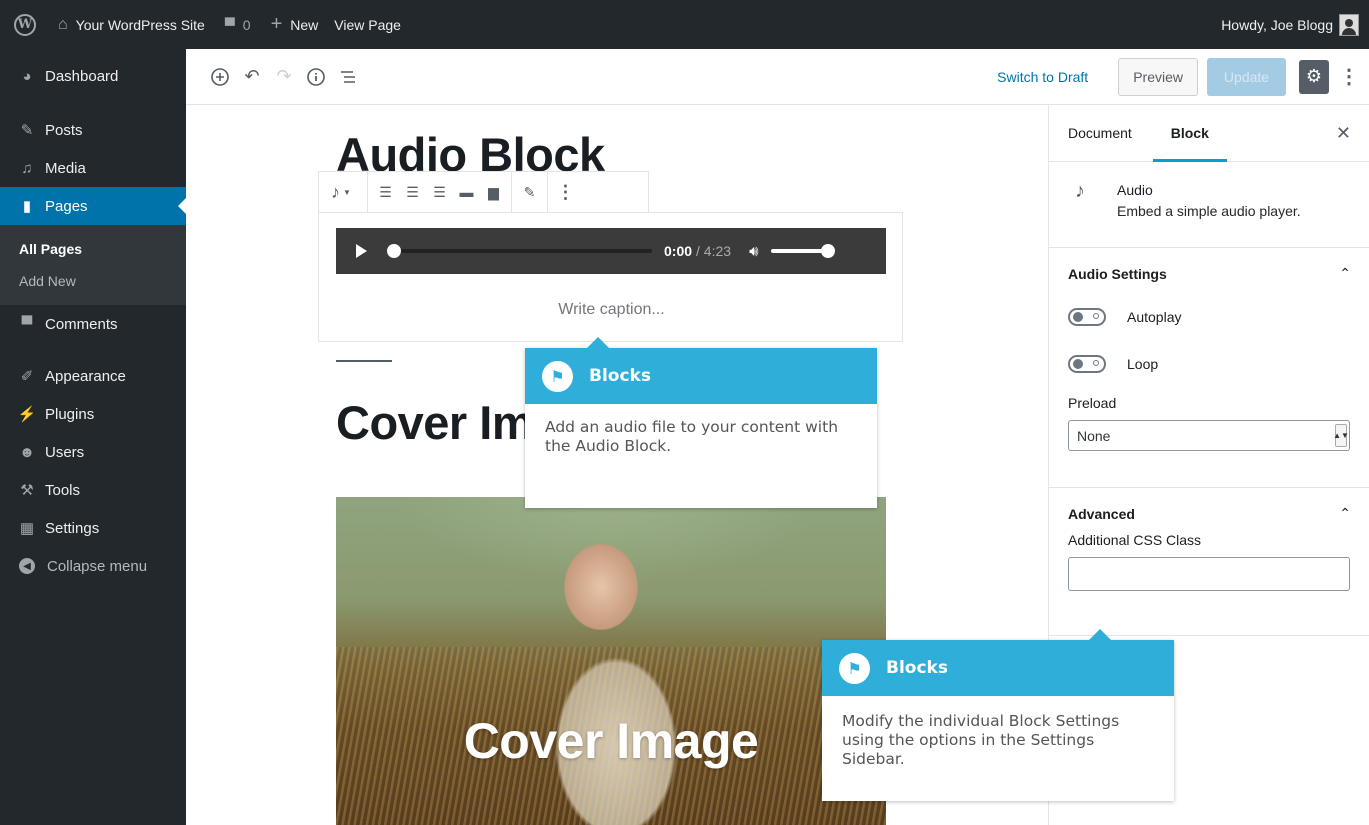  I want to click on menu-item-settings: ▦ Settings, so click(93, 528).